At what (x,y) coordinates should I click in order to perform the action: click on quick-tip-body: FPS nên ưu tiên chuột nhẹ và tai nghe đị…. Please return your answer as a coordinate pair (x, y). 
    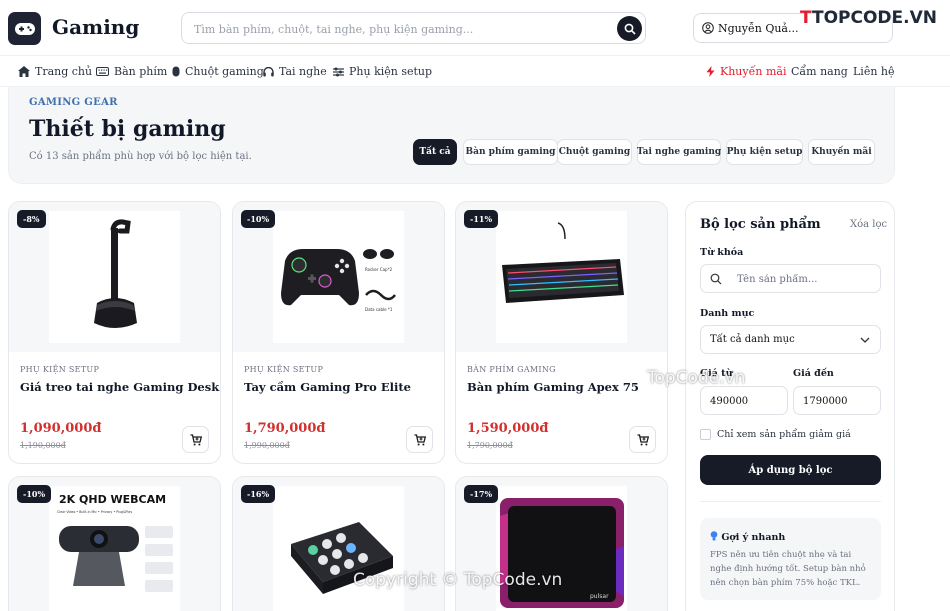
    Looking at the image, I should click on (788, 569).